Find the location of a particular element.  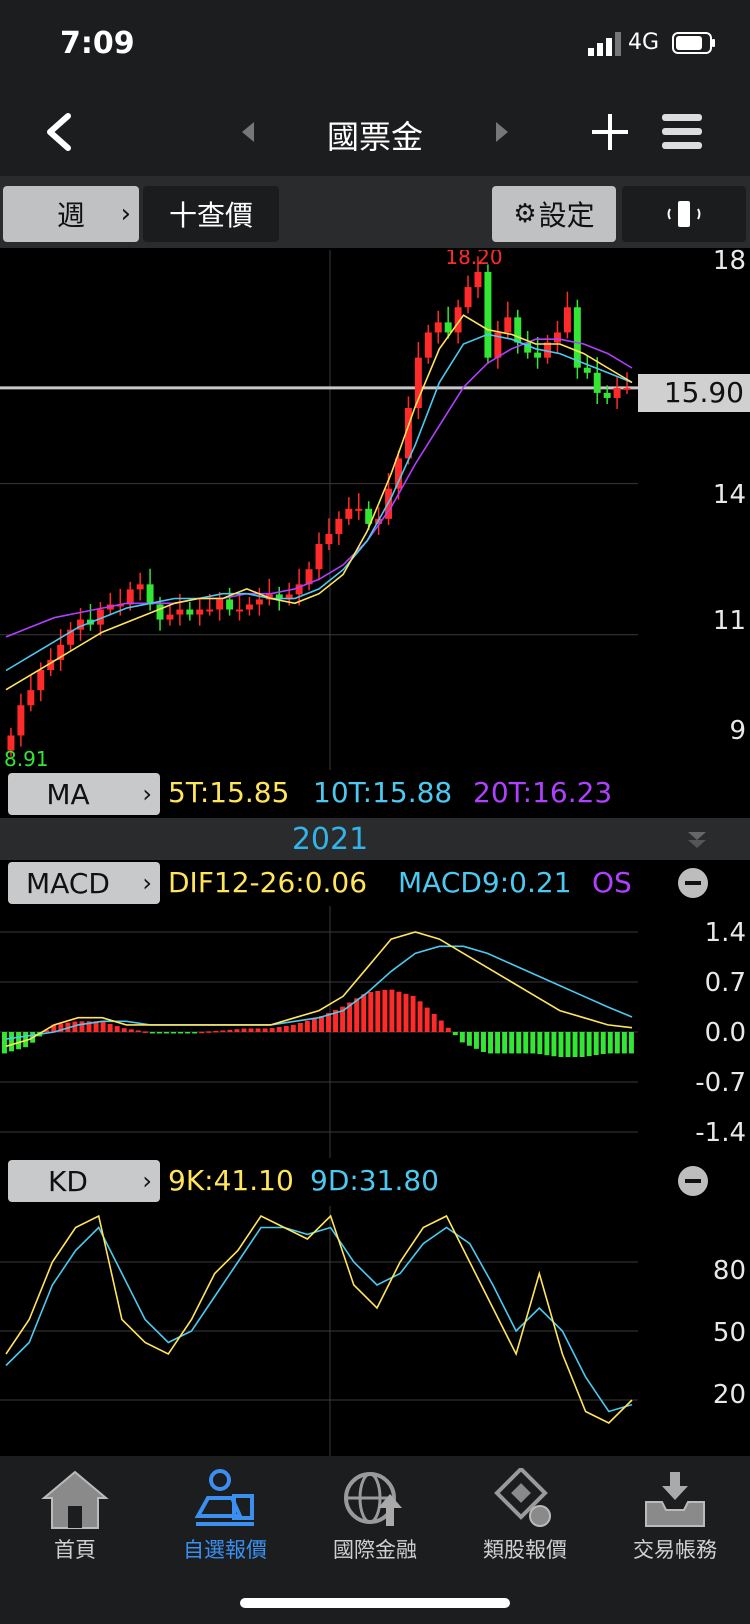

k-value: 9K:41.10 is located at coordinates (231, 1180).